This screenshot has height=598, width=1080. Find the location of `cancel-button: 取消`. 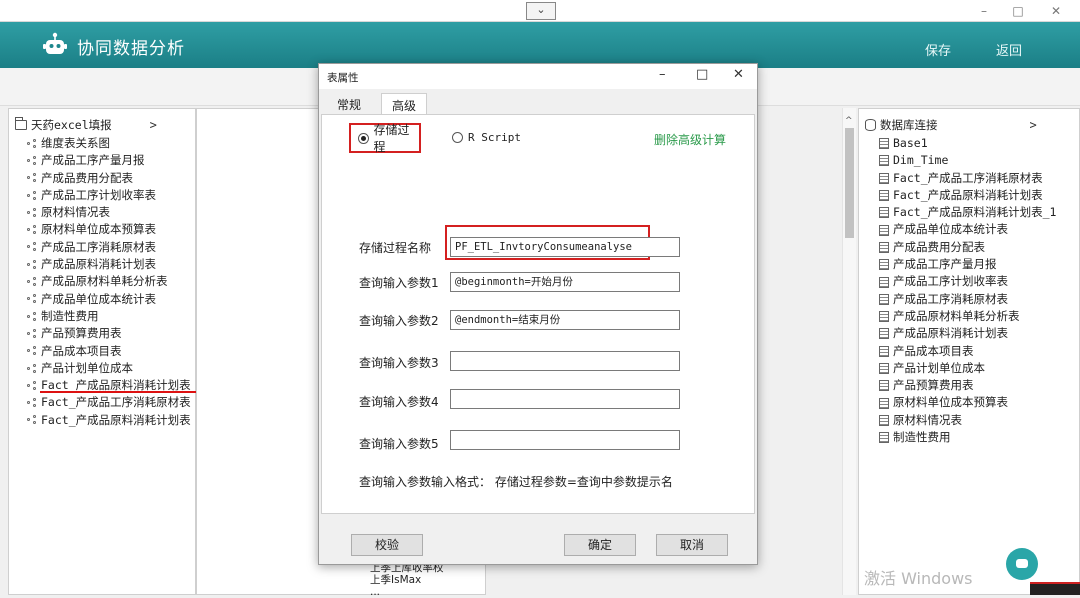

cancel-button: 取消 is located at coordinates (692, 545).